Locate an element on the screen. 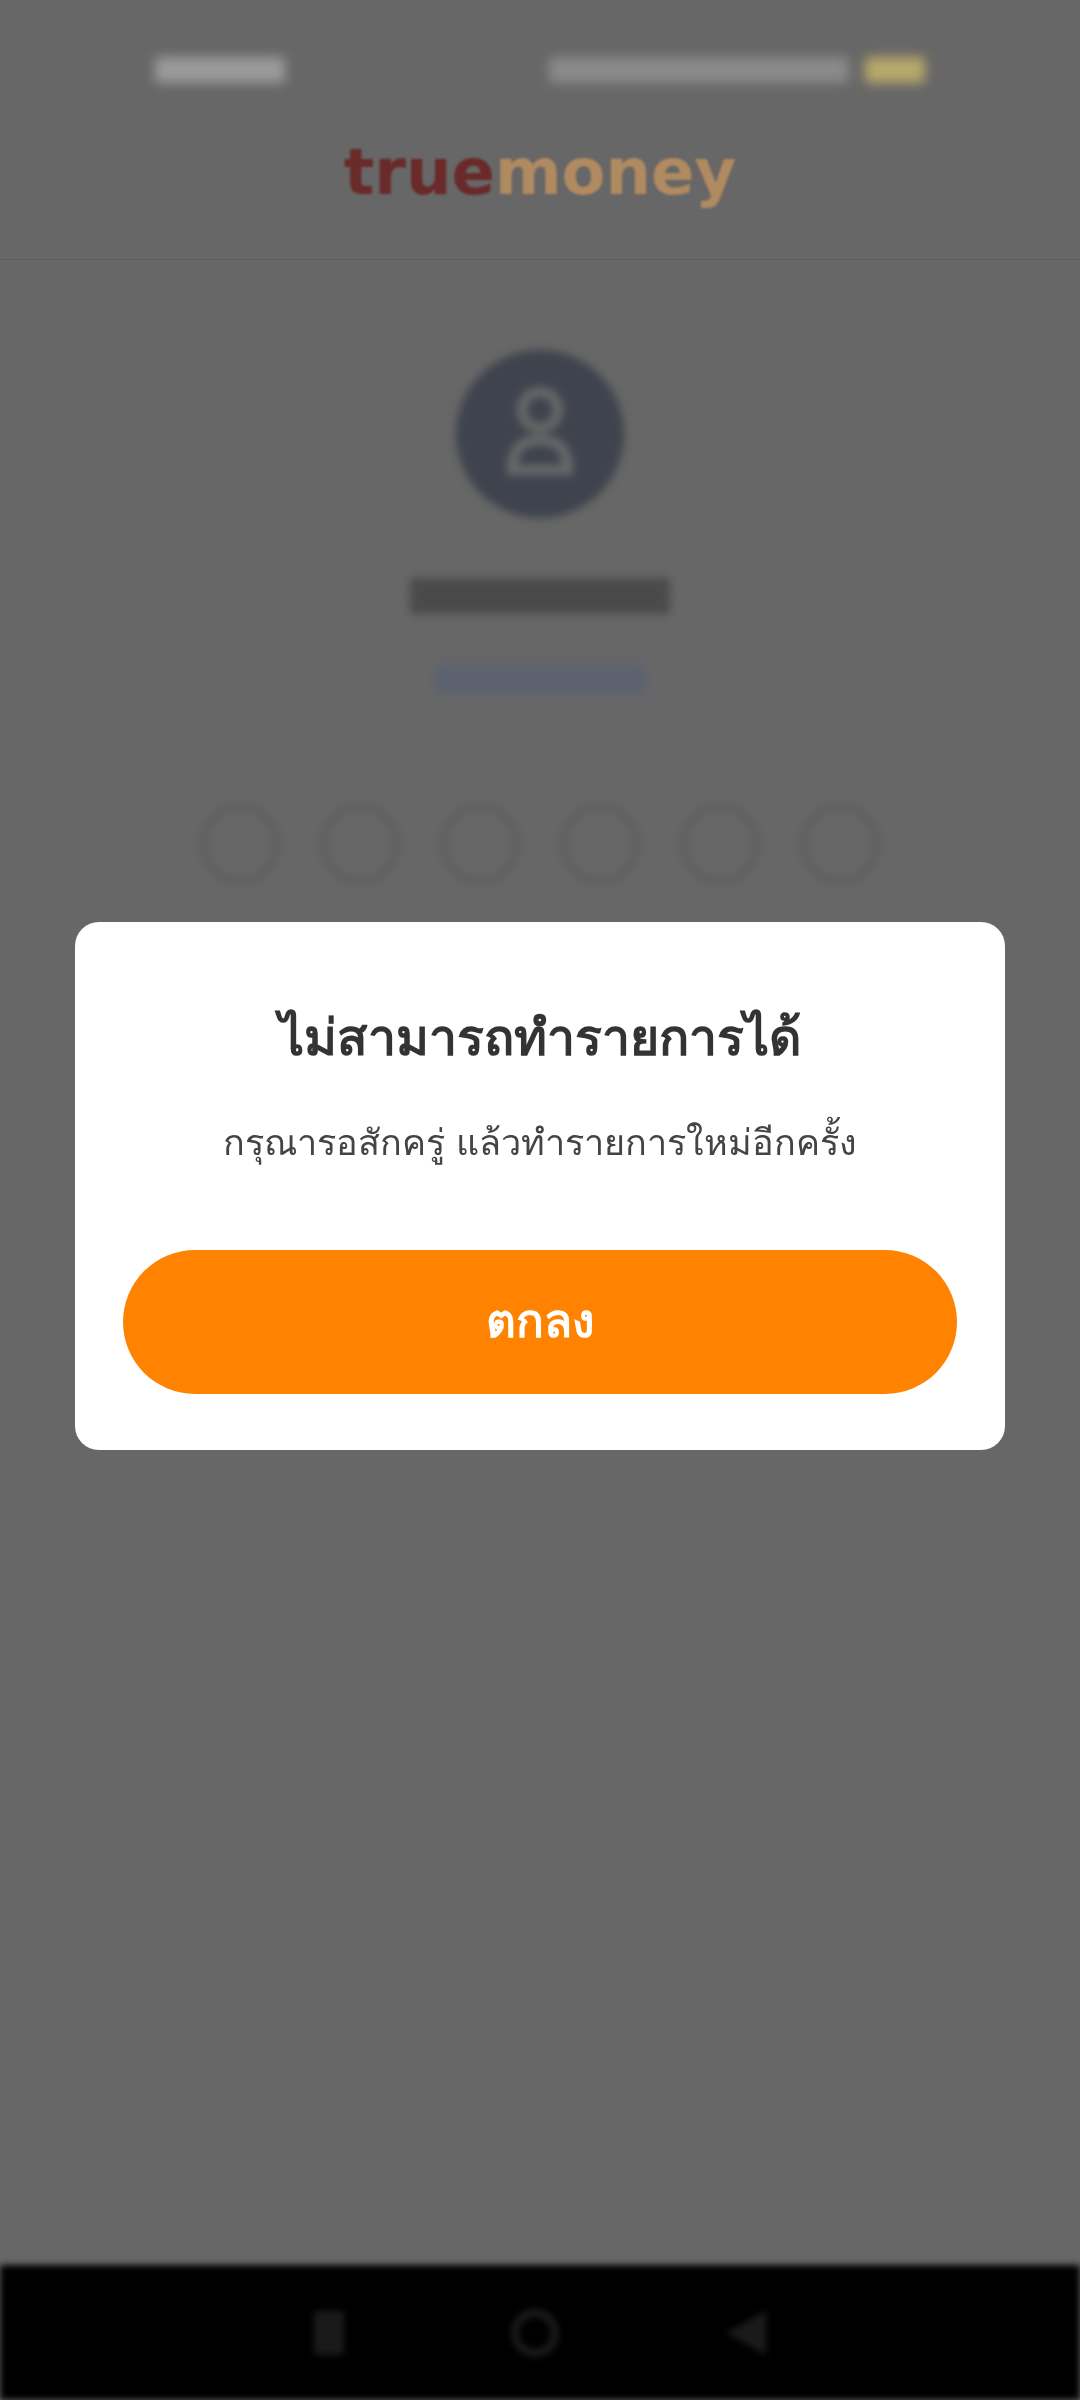 The height and width of the screenshot is (2400, 1080). back-icon is located at coordinates (746, 2332).